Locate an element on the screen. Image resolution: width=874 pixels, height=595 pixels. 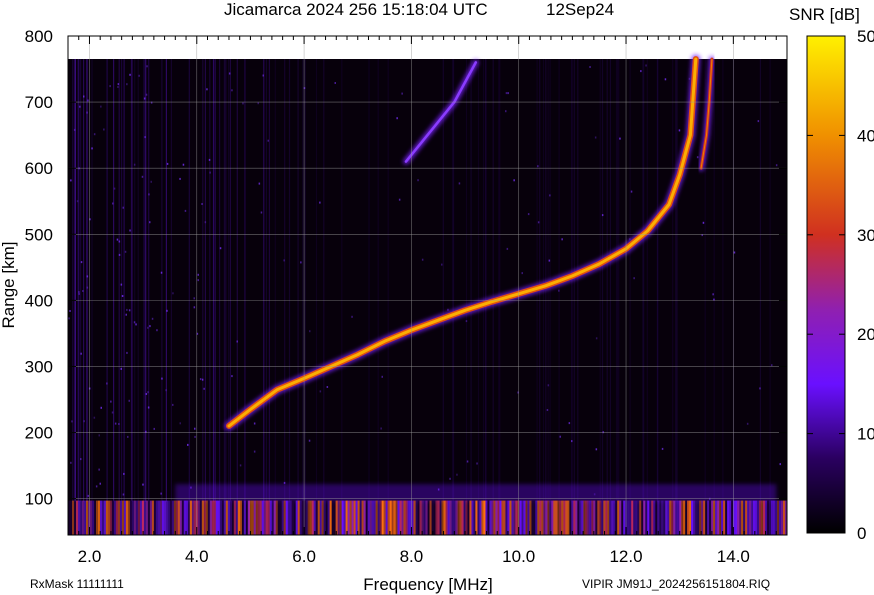
colorbar-tick-label: 40 is located at coordinates (865, 135).